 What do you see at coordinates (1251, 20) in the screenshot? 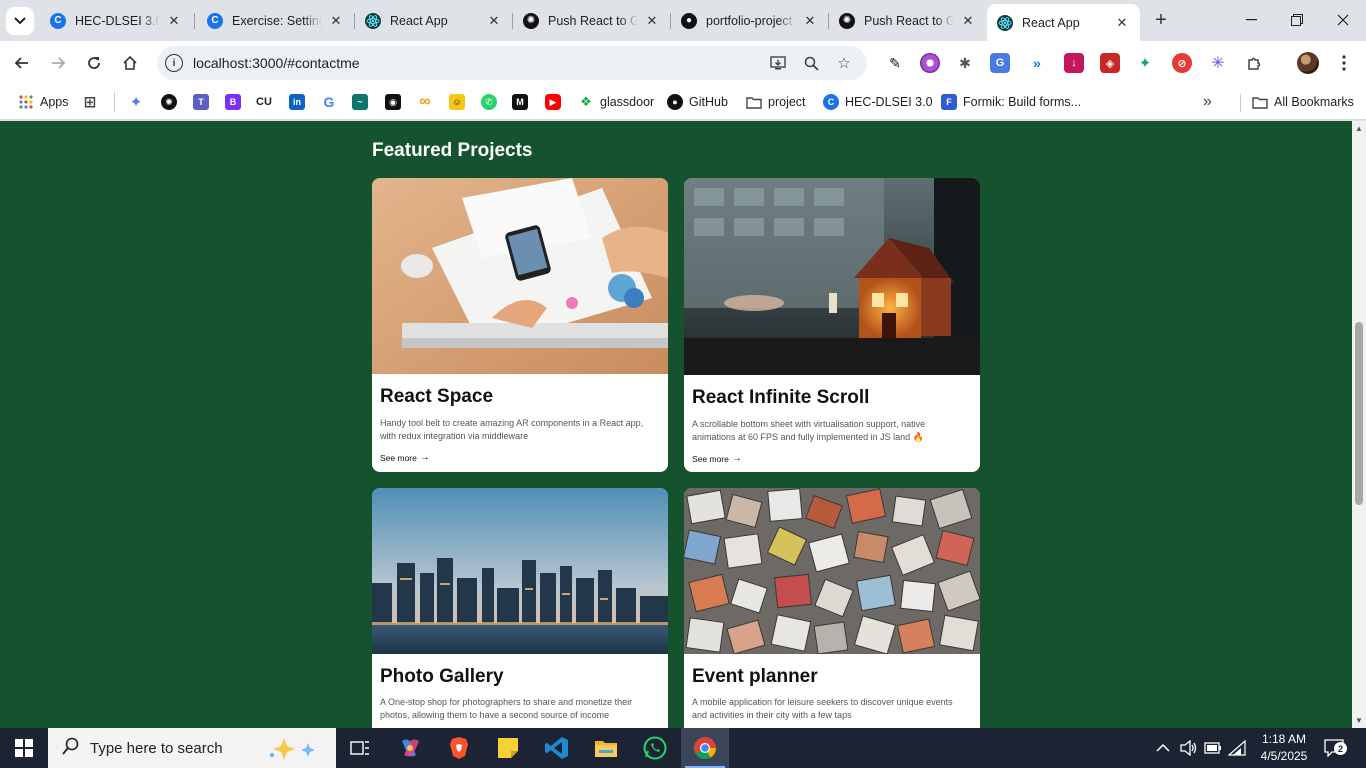
I see `minimize-button` at bounding box center [1251, 20].